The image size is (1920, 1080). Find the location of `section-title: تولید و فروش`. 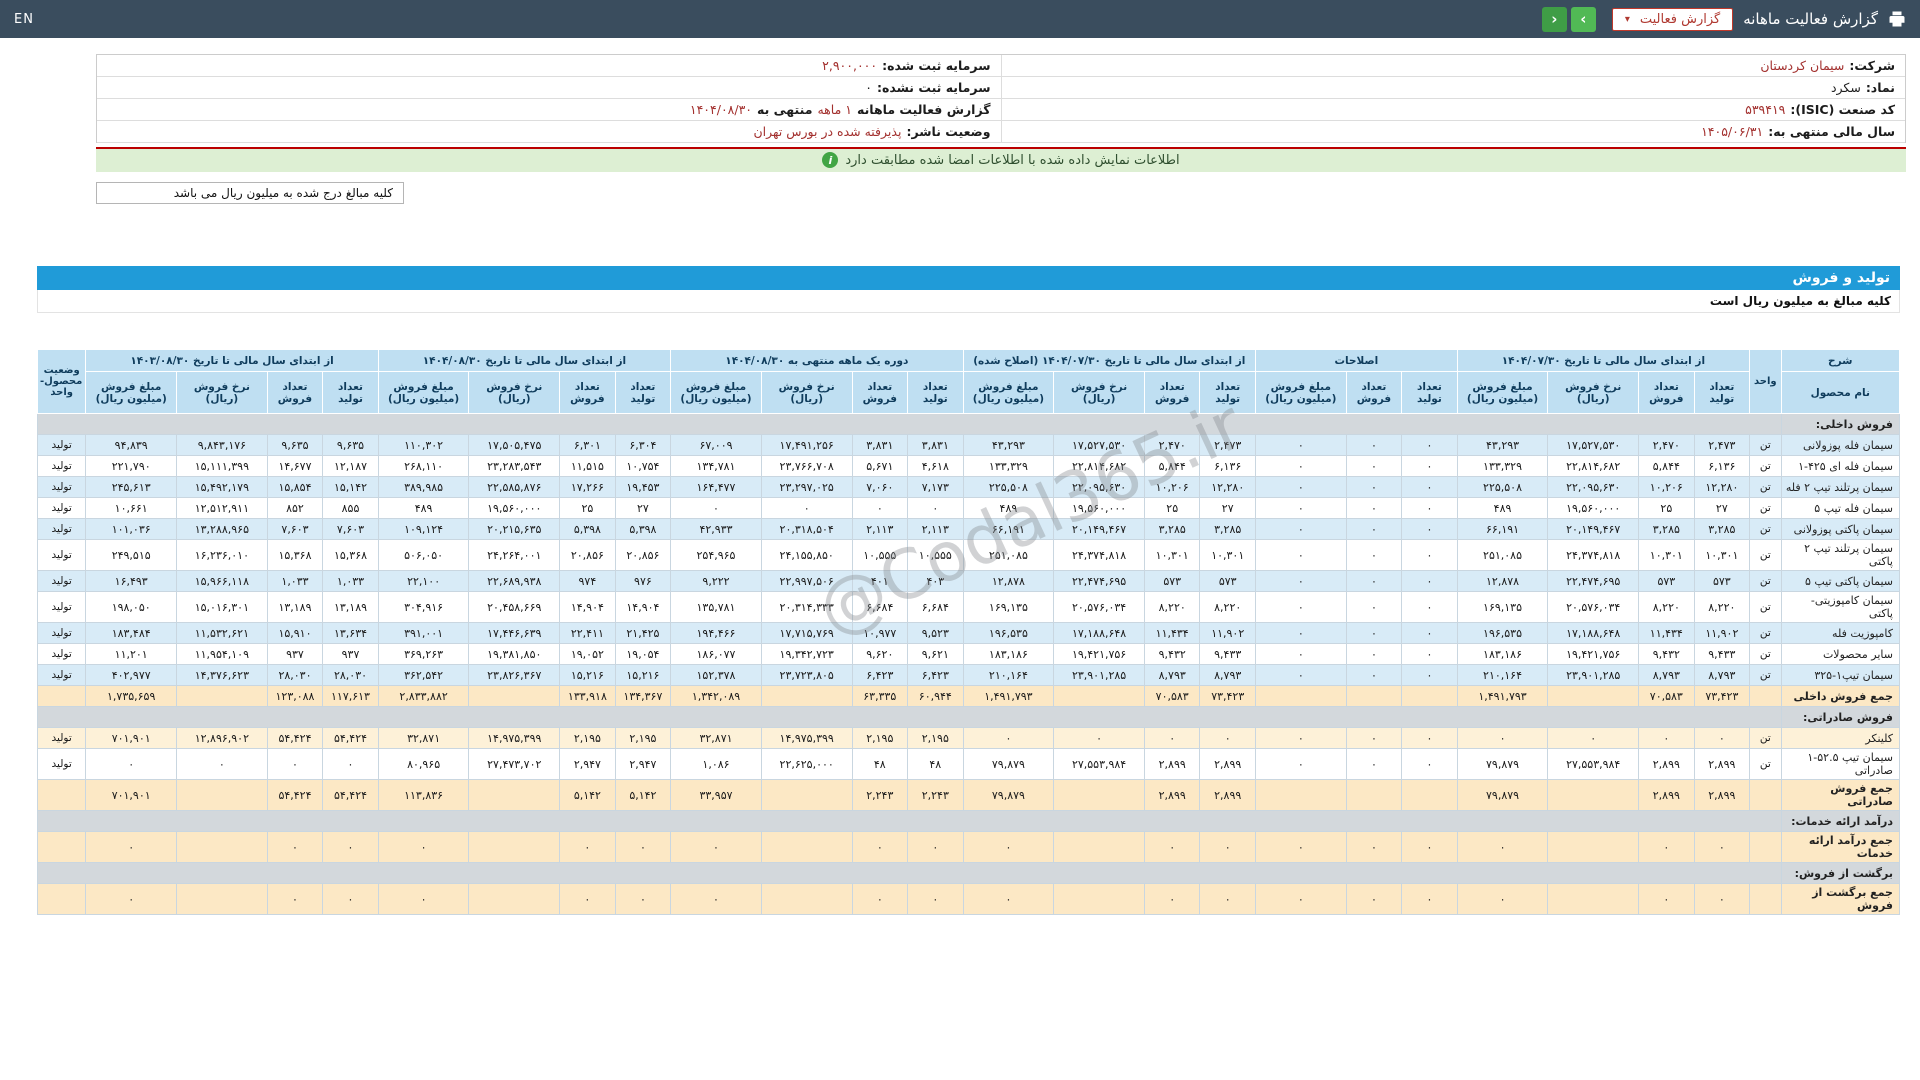

section-title: تولید و فروش is located at coordinates (1841, 278).